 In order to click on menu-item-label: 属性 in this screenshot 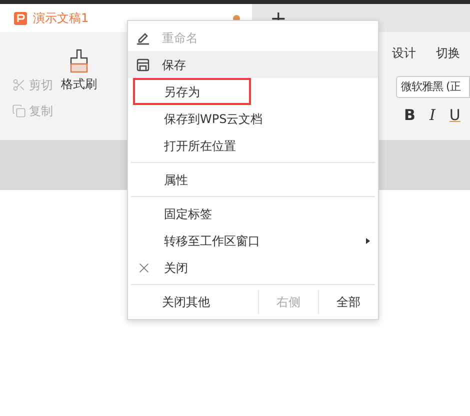, I will do `click(176, 180)`.